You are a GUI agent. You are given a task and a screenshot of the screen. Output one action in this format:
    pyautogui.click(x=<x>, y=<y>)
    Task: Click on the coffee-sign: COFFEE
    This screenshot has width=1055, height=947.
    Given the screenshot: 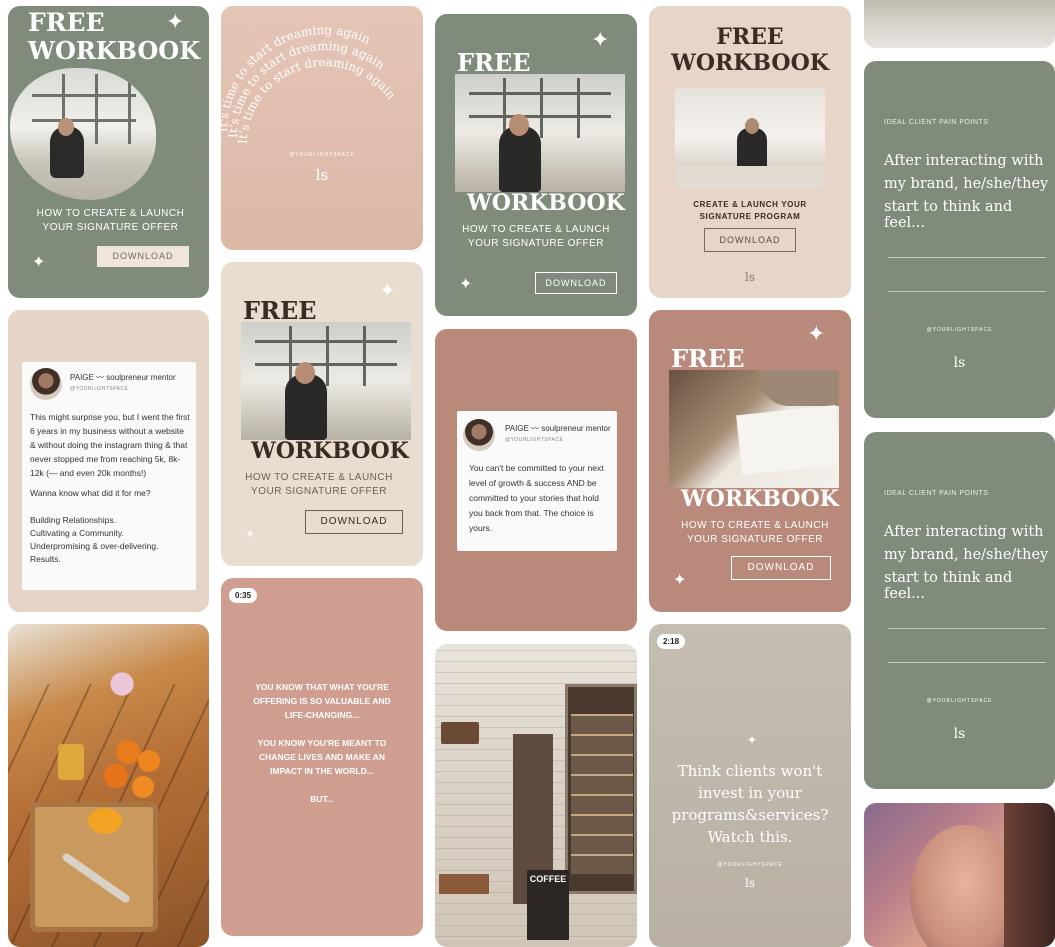 What is the action you would take?
    pyautogui.click(x=548, y=905)
    